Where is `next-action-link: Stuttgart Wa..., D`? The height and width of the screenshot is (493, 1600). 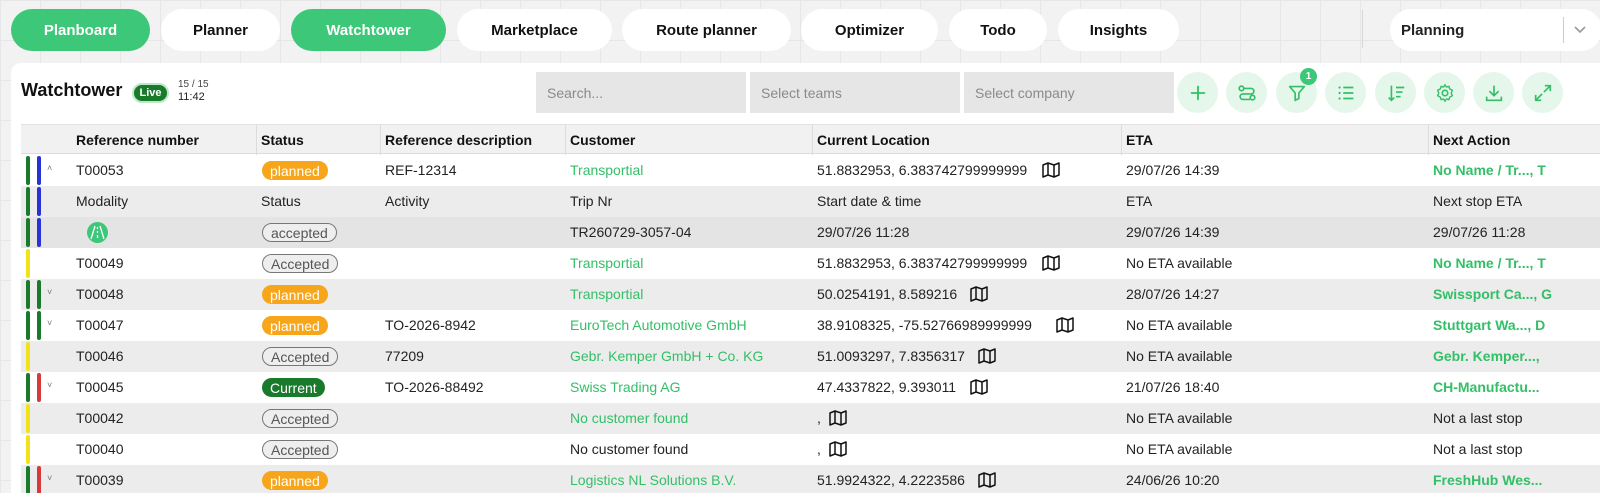
next-action-link: Stuttgart Wa..., D is located at coordinates (1489, 325).